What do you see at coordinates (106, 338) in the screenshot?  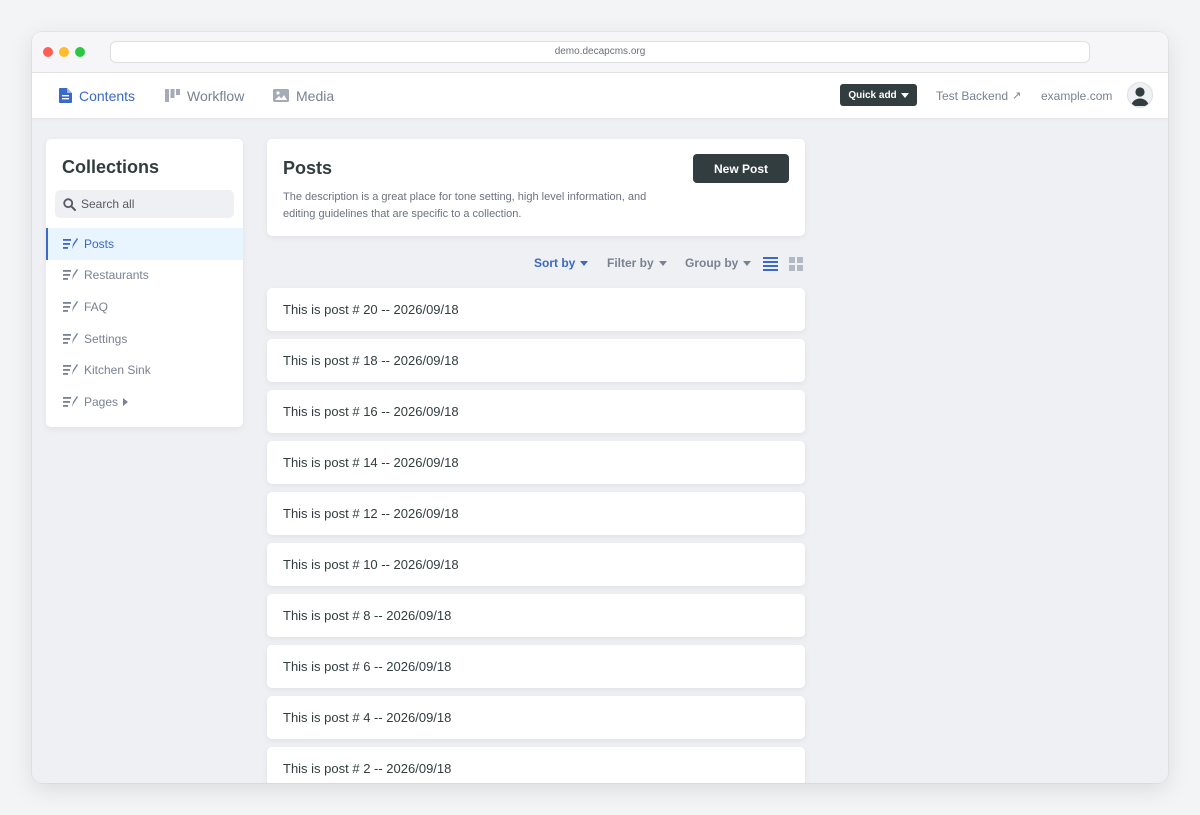 I see `sidebar-item-label: Settings` at bounding box center [106, 338].